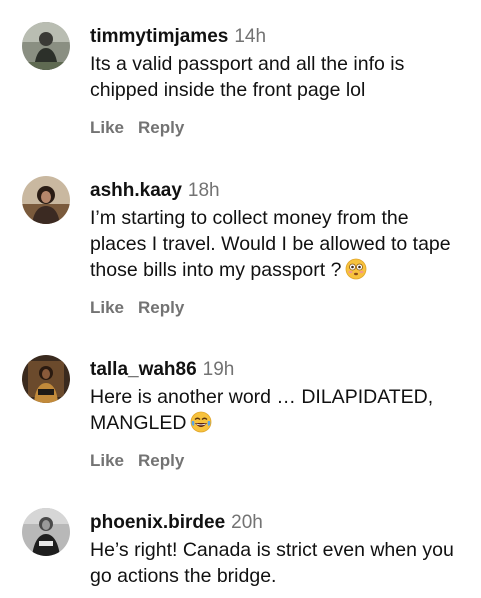  Describe the element at coordinates (219, 369) in the screenshot. I see `timestamp: 19h` at that location.